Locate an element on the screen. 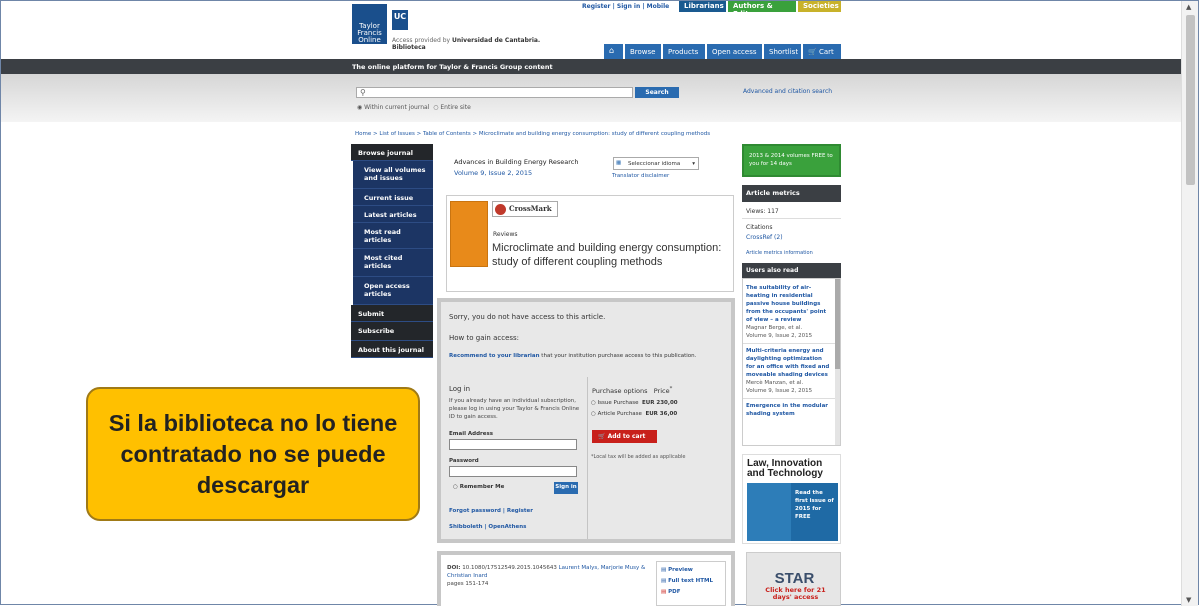 The image size is (1199, 606). doi-pages: pages 151-174 is located at coordinates (468, 584).